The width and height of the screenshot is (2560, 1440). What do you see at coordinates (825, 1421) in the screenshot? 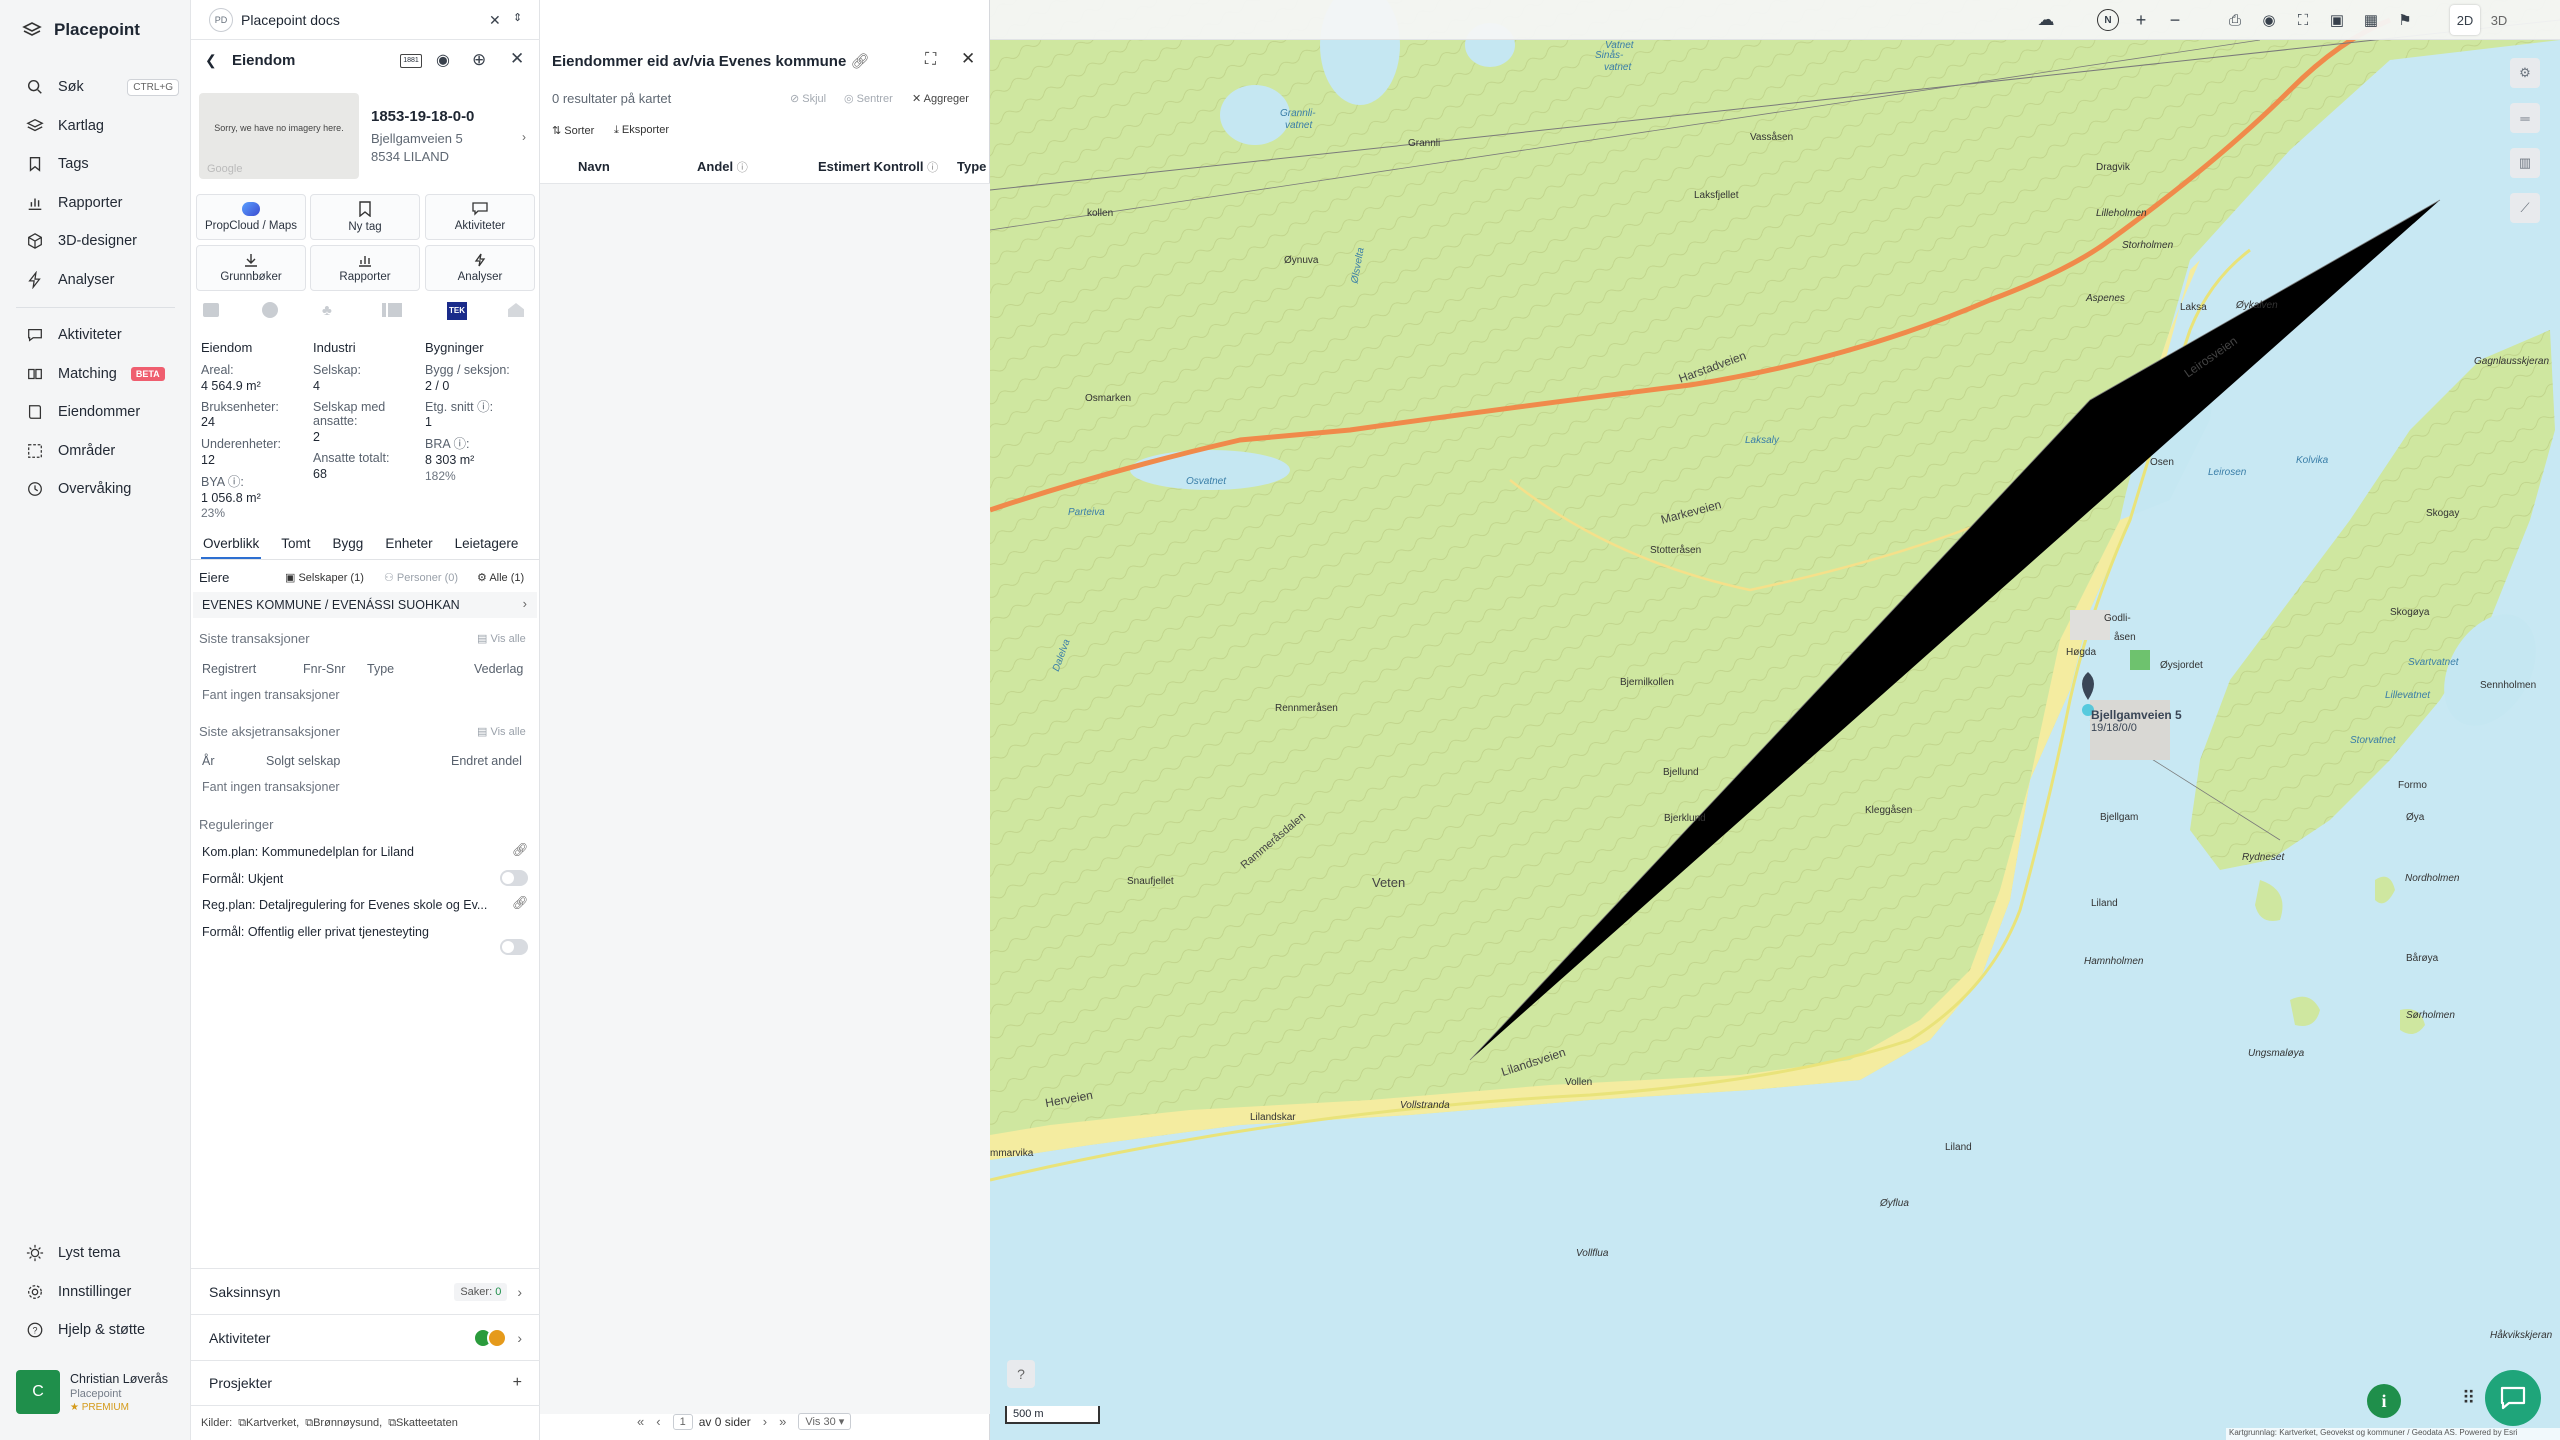
I see `per-page-select: Vis 30 ▾` at bounding box center [825, 1421].